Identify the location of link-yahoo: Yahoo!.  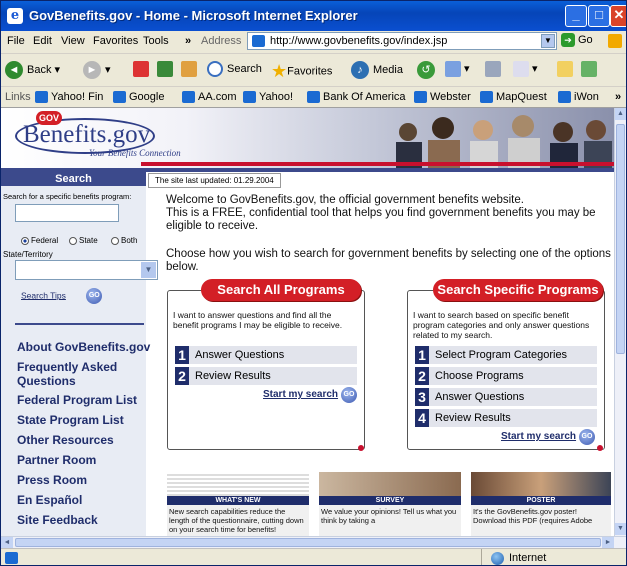
(268, 97).